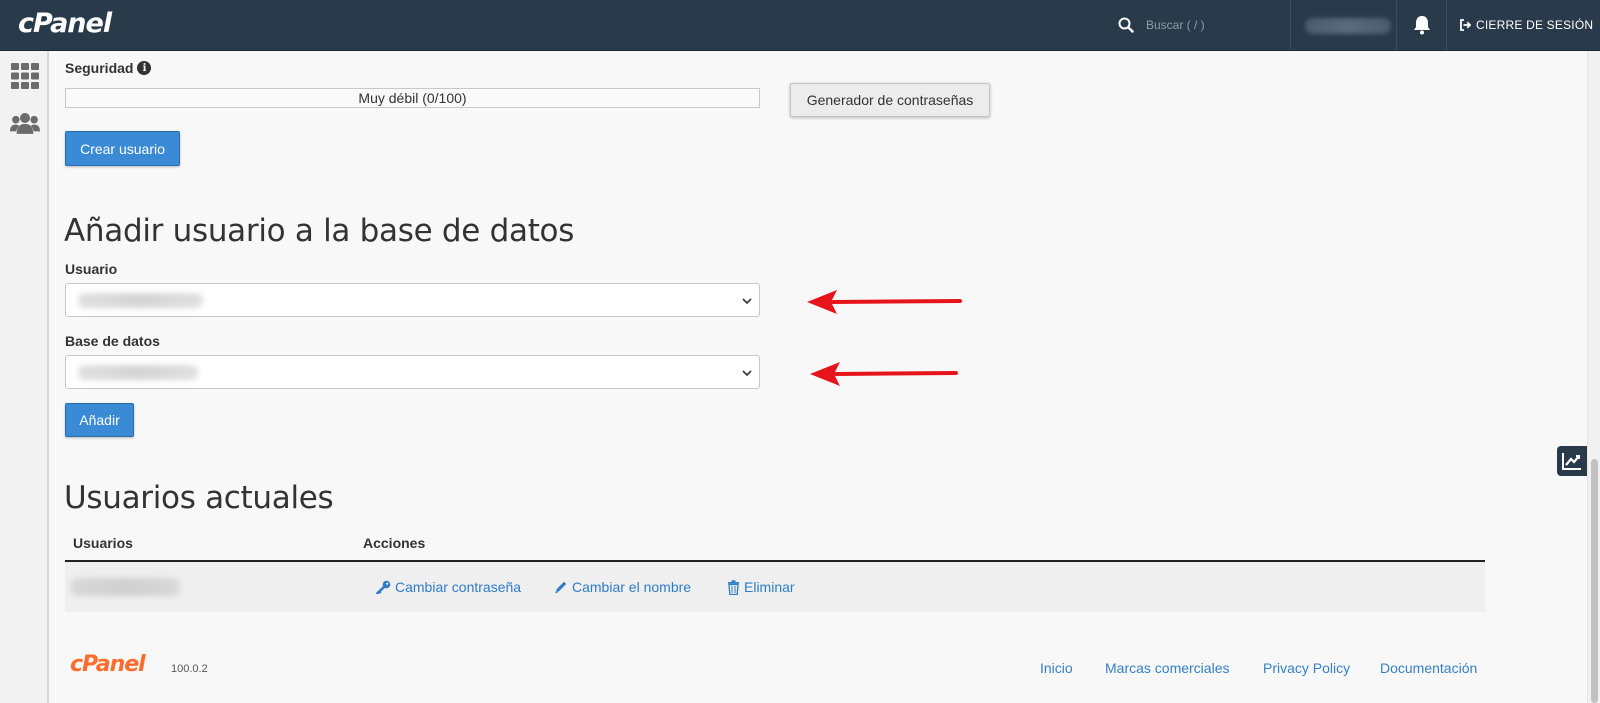 Image resolution: width=1600 pixels, height=703 pixels. Describe the element at coordinates (112, 341) in the screenshot. I see `database-select-label: Base de datos` at that location.